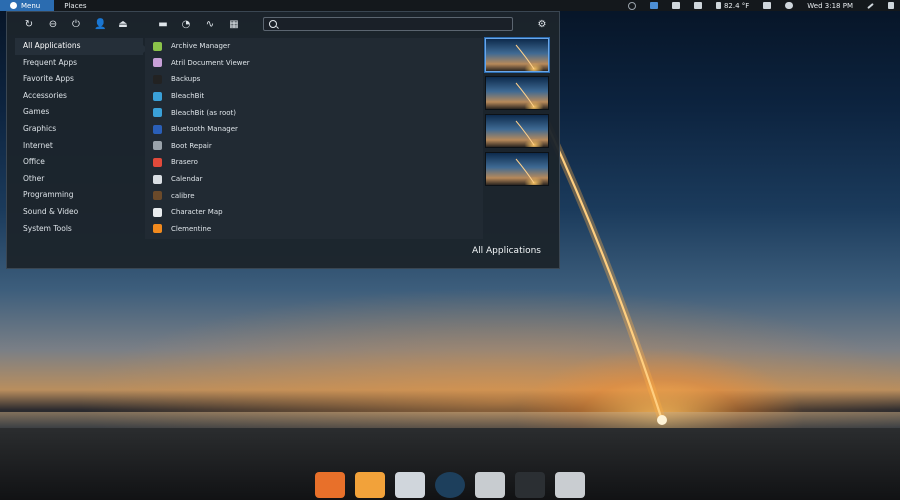 The height and width of the screenshot is (500, 900). I want to click on list-item: Calendar, so click(314, 179).